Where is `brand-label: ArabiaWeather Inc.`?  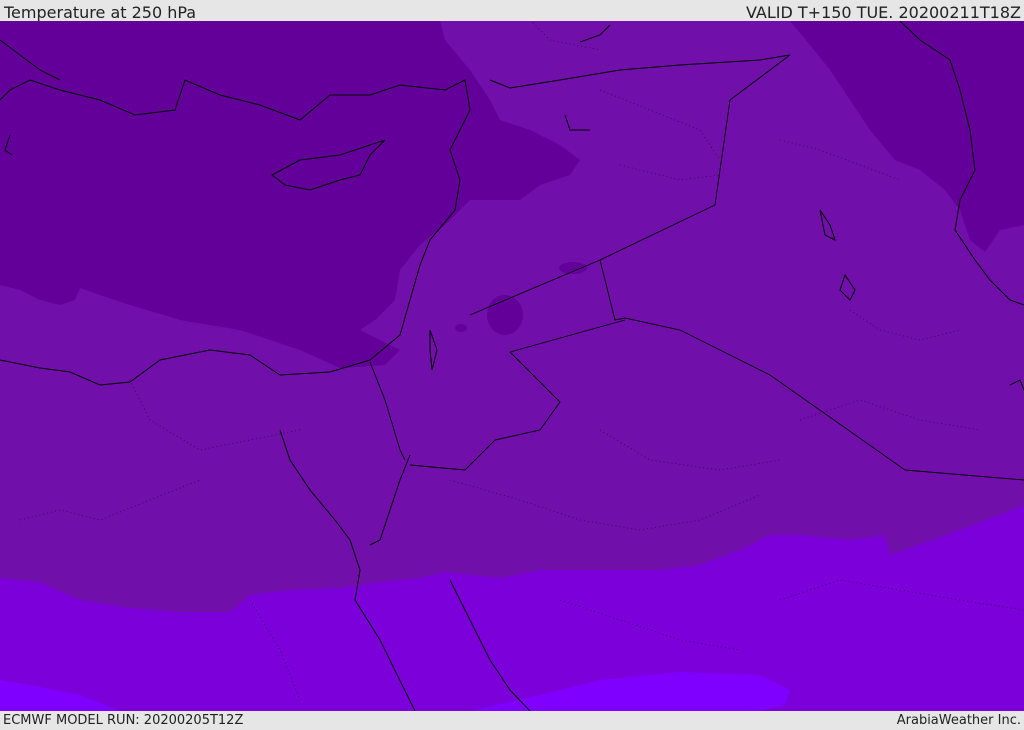 brand-label: ArabiaWeather Inc. is located at coordinates (958, 720).